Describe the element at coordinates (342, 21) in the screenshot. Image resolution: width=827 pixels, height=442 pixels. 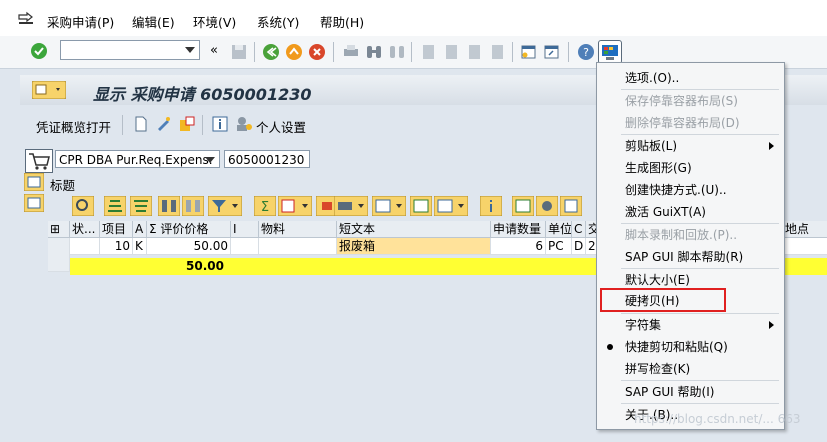
I see `menu-help: 帮助(H)` at that location.